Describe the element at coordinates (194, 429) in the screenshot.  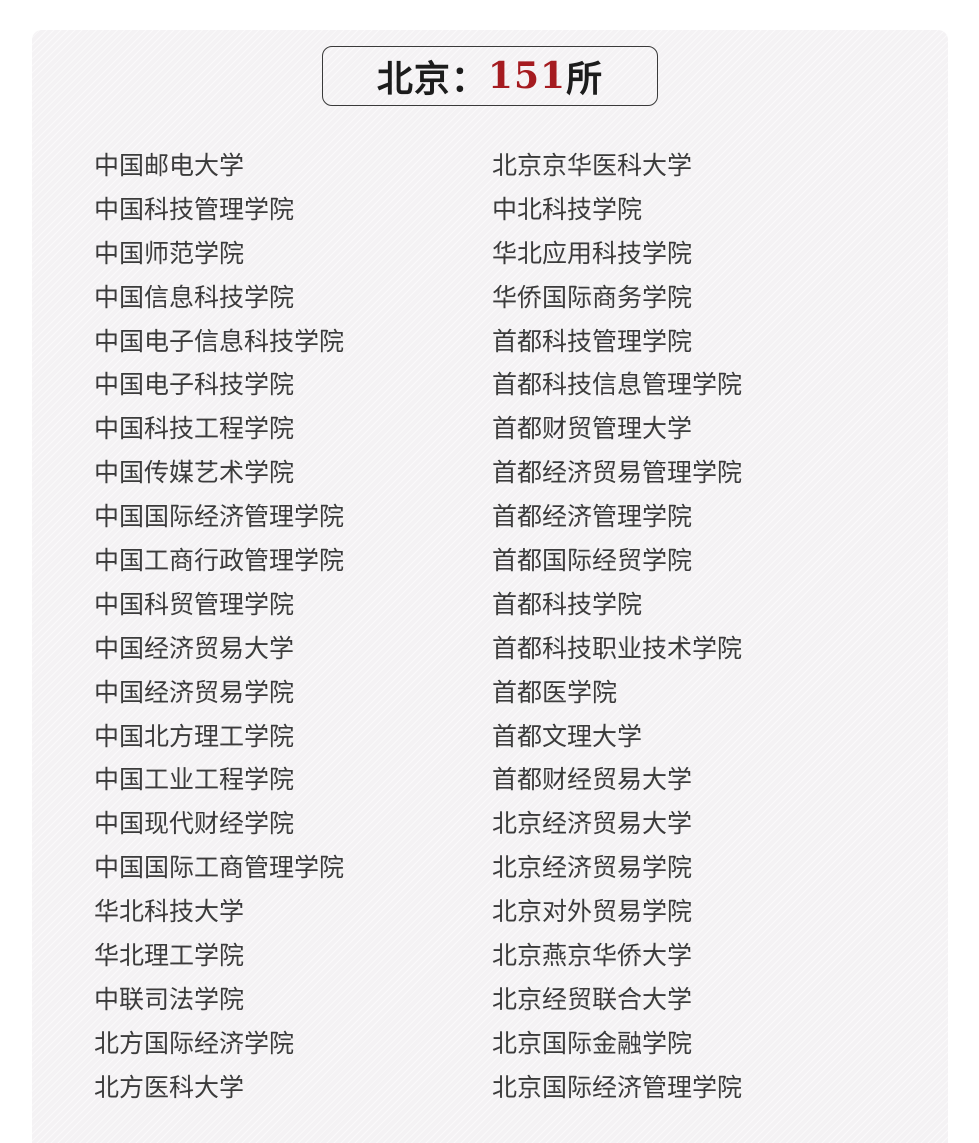
I see `list-item: 中国科技工程学院` at that location.